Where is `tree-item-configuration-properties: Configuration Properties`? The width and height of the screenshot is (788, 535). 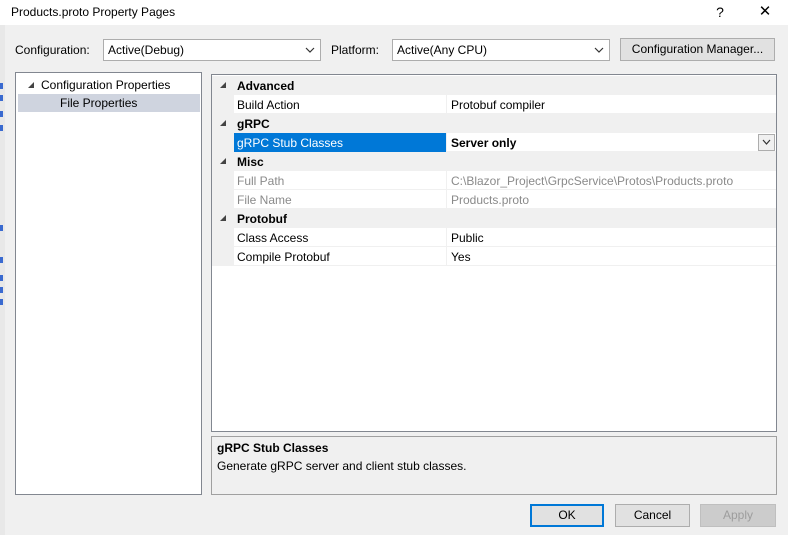
tree-item-configuration-properties: Configuration Properties is located at coordinates (111, 85).